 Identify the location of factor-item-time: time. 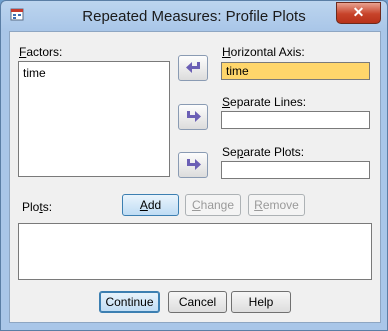
(34, 73).